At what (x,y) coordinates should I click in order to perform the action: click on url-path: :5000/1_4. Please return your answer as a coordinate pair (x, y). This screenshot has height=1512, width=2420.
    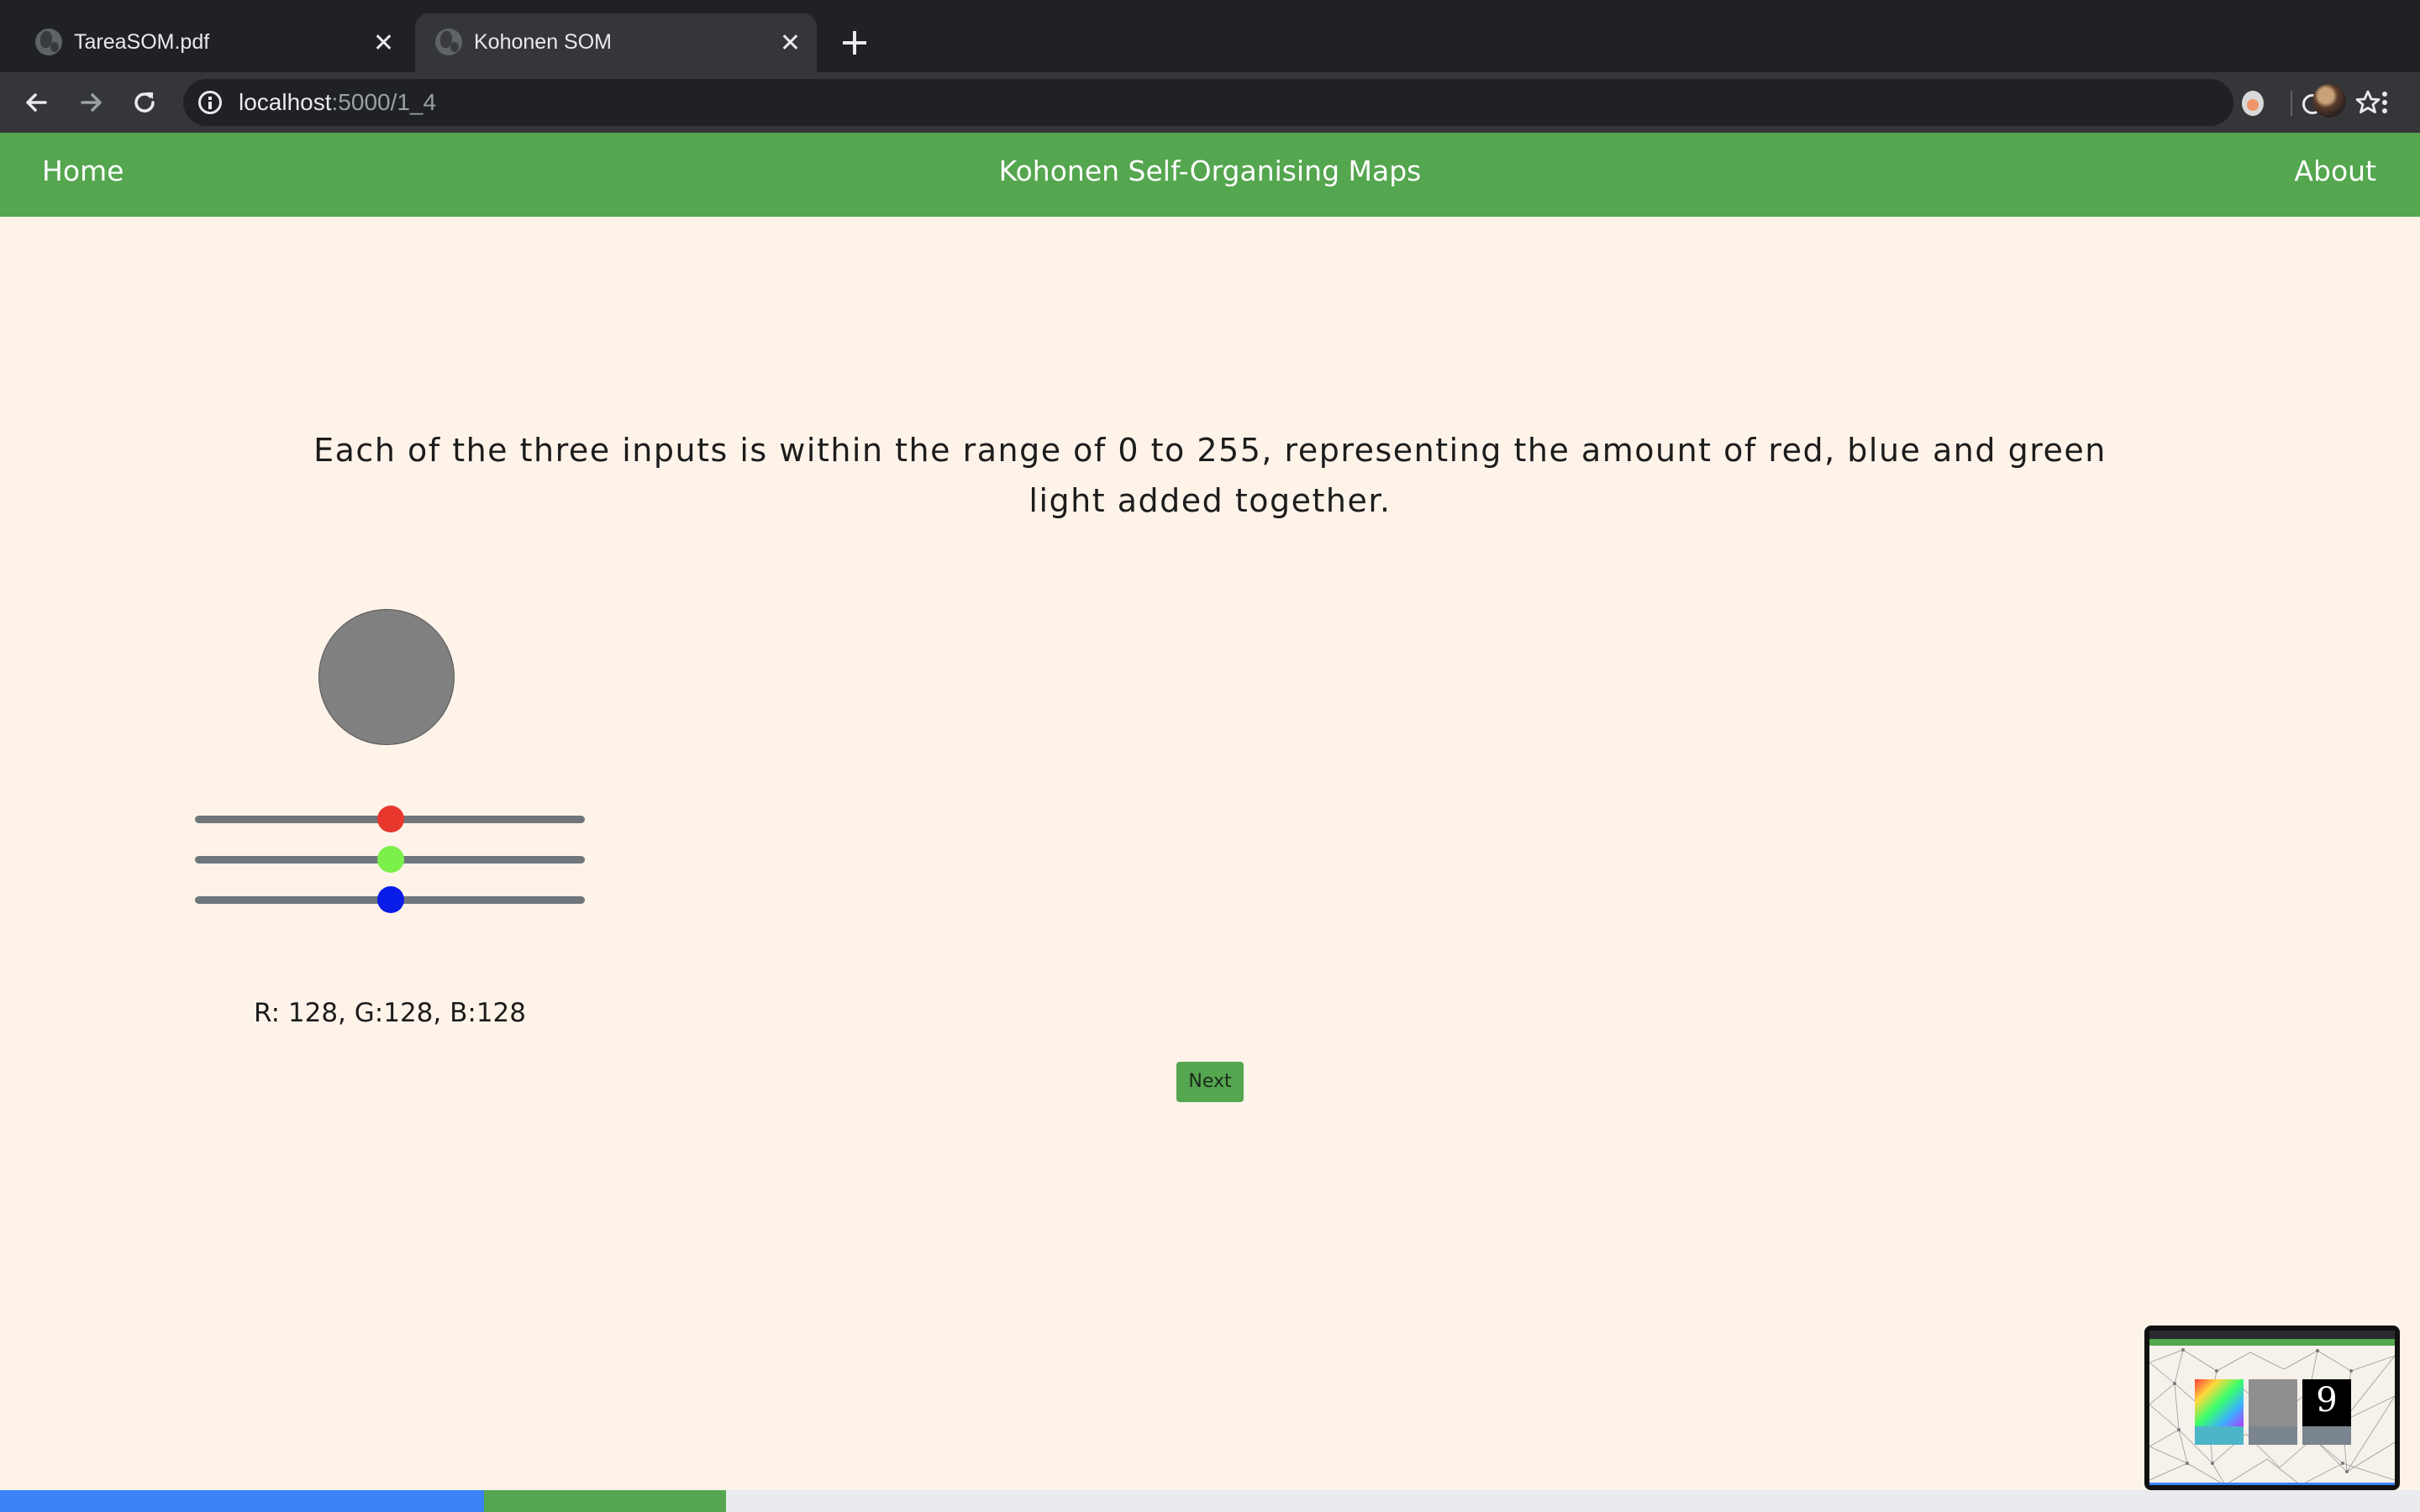
    Looking at the image, I should click on (384, 102).